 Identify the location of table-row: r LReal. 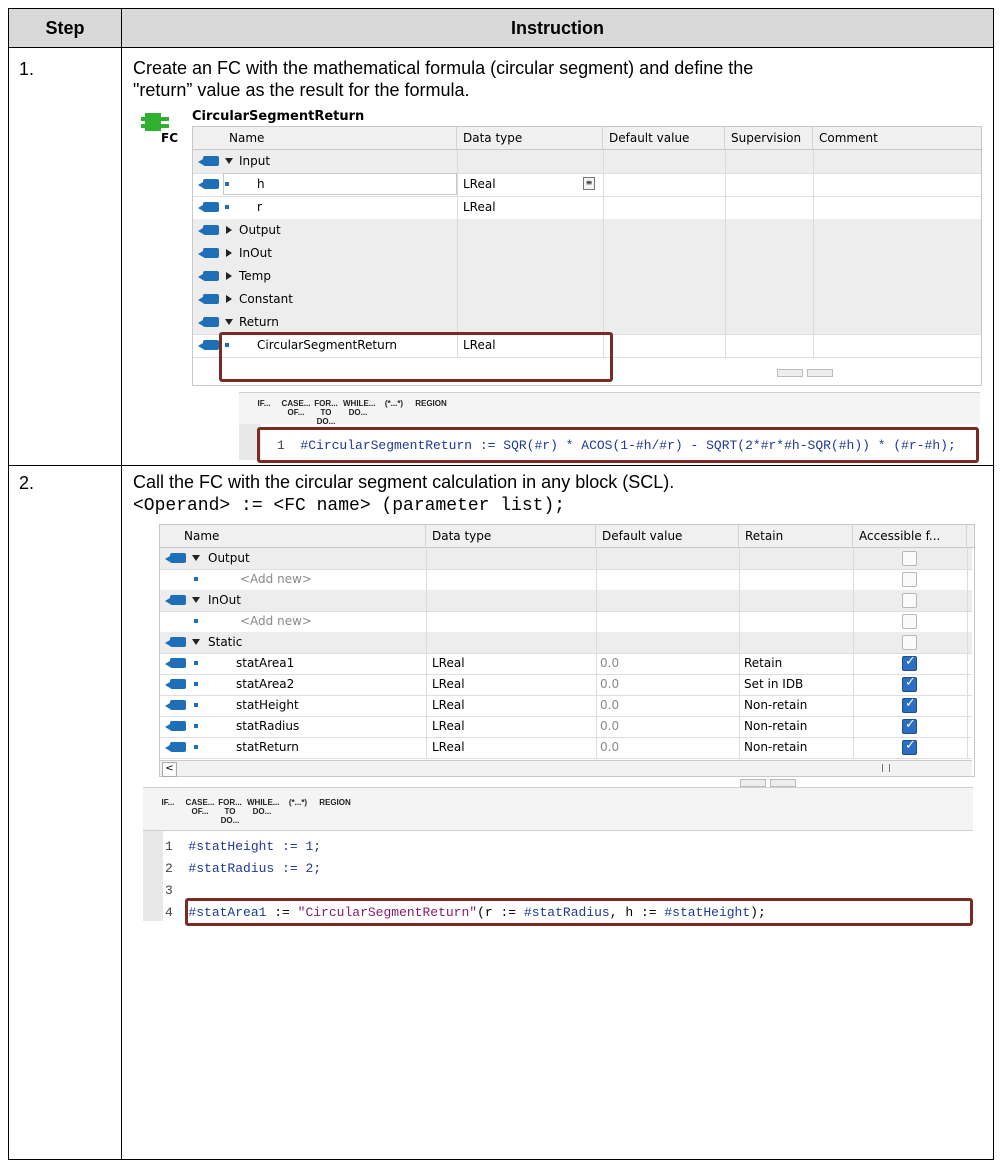
(587, 208).